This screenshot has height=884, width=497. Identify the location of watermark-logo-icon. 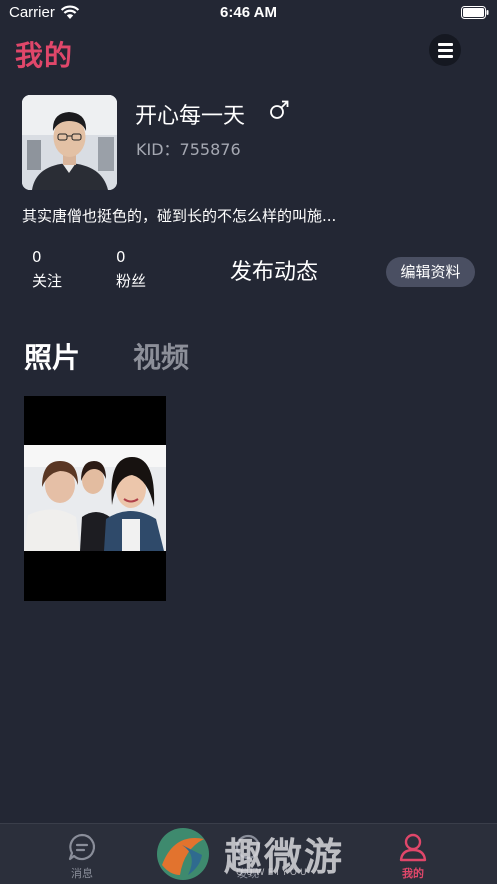
(183, 854).